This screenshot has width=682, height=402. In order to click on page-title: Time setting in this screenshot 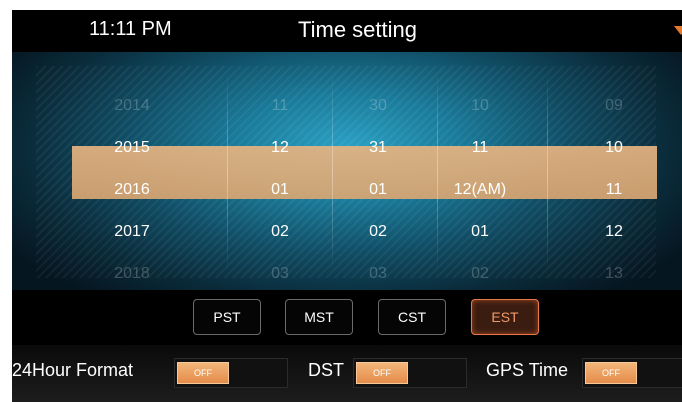, I will do `click(358, 29)`.